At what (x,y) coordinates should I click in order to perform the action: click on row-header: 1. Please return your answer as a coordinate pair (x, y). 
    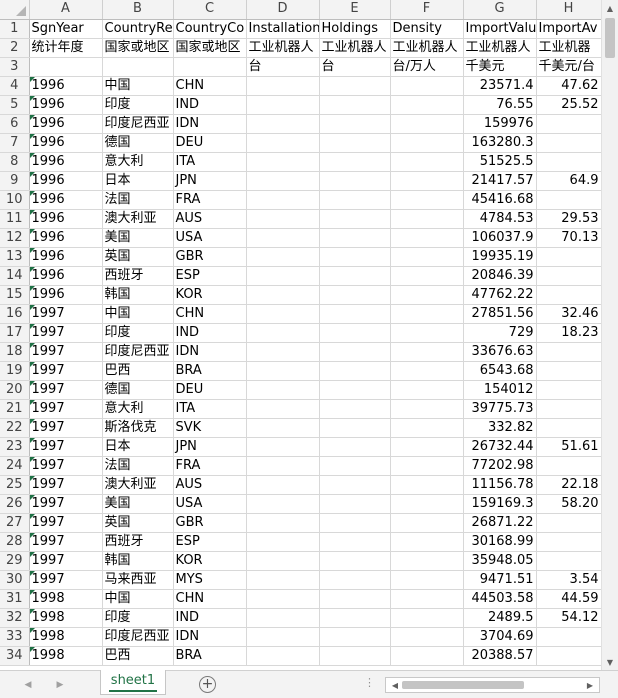
    Looking at the image, I should click on (15, 29).